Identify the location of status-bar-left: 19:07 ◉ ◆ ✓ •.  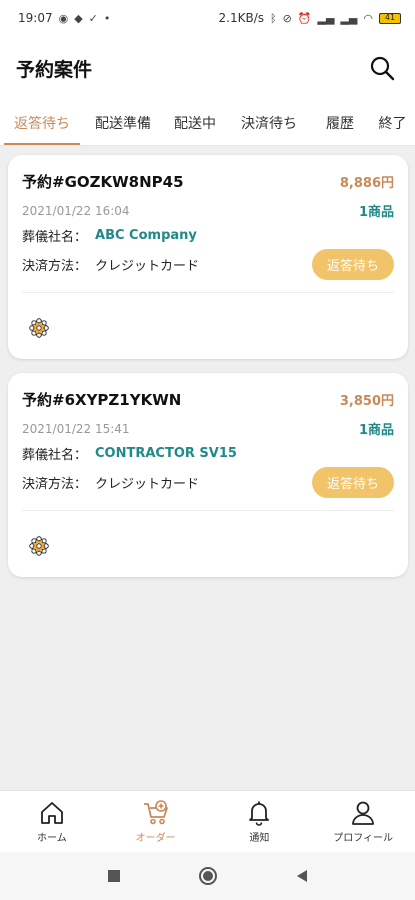
(64, 18).